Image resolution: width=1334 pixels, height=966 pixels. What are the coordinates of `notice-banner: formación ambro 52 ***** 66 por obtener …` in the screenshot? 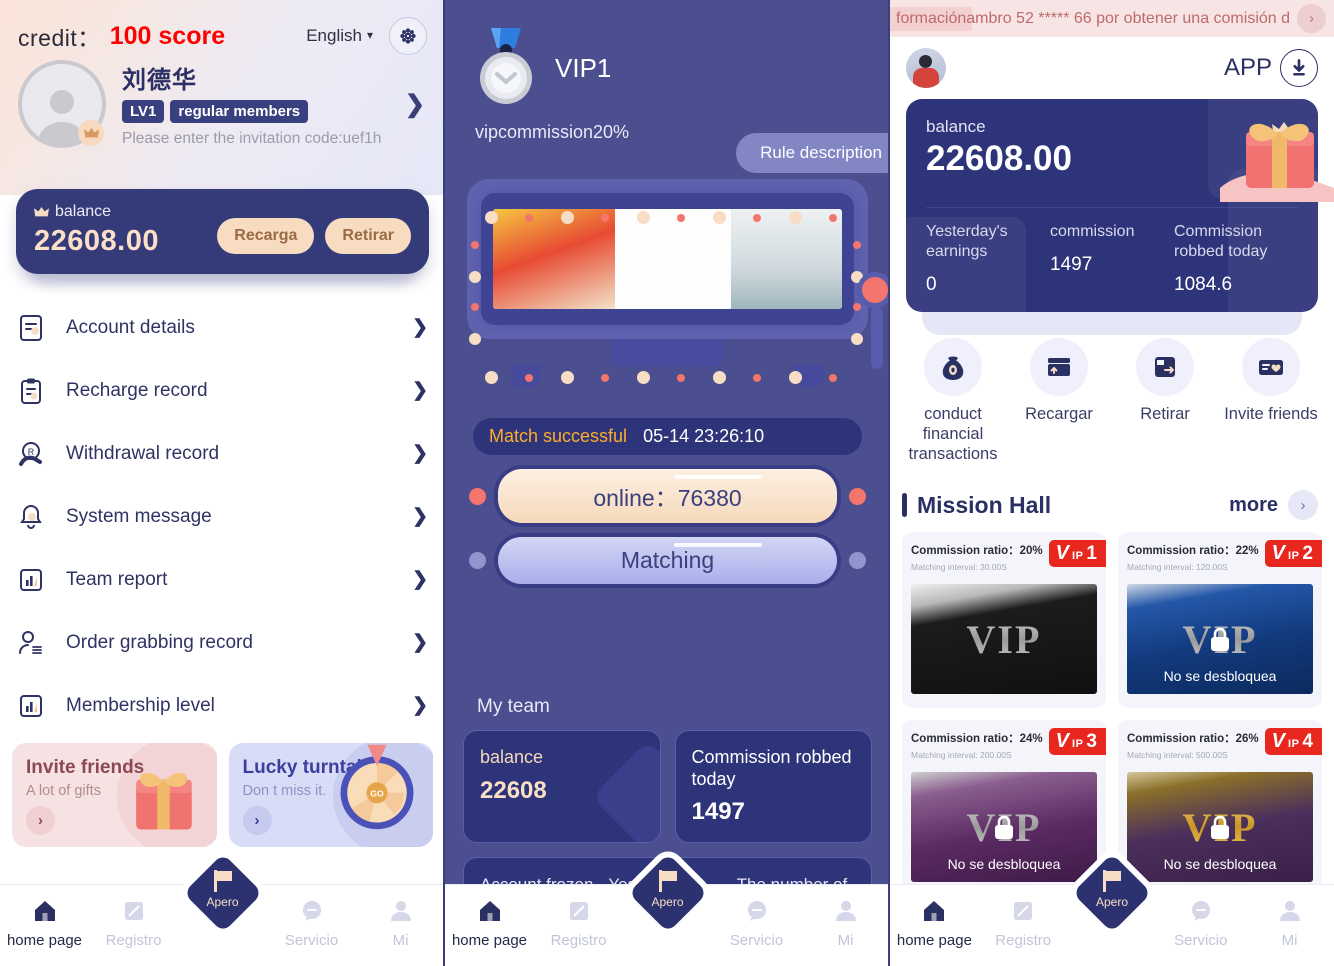 It's located at (1112, 18).